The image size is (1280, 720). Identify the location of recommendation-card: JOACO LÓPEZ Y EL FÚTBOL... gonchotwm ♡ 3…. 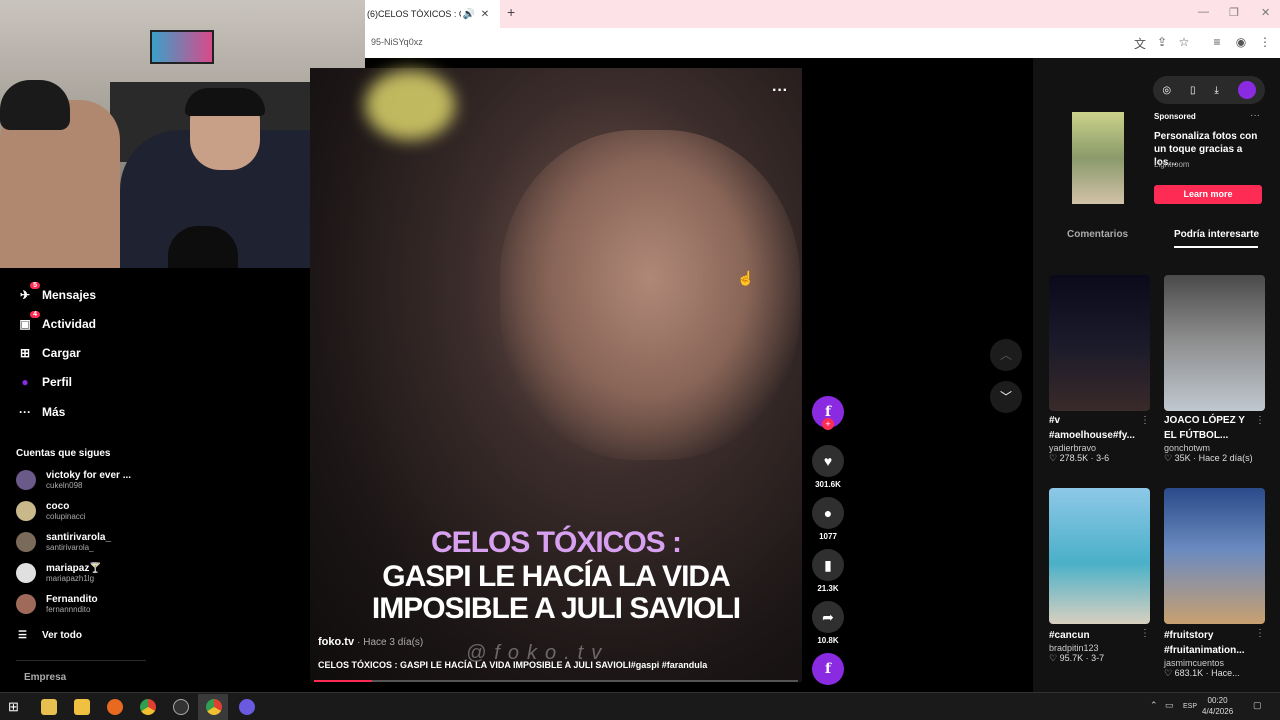
(1214, 369).